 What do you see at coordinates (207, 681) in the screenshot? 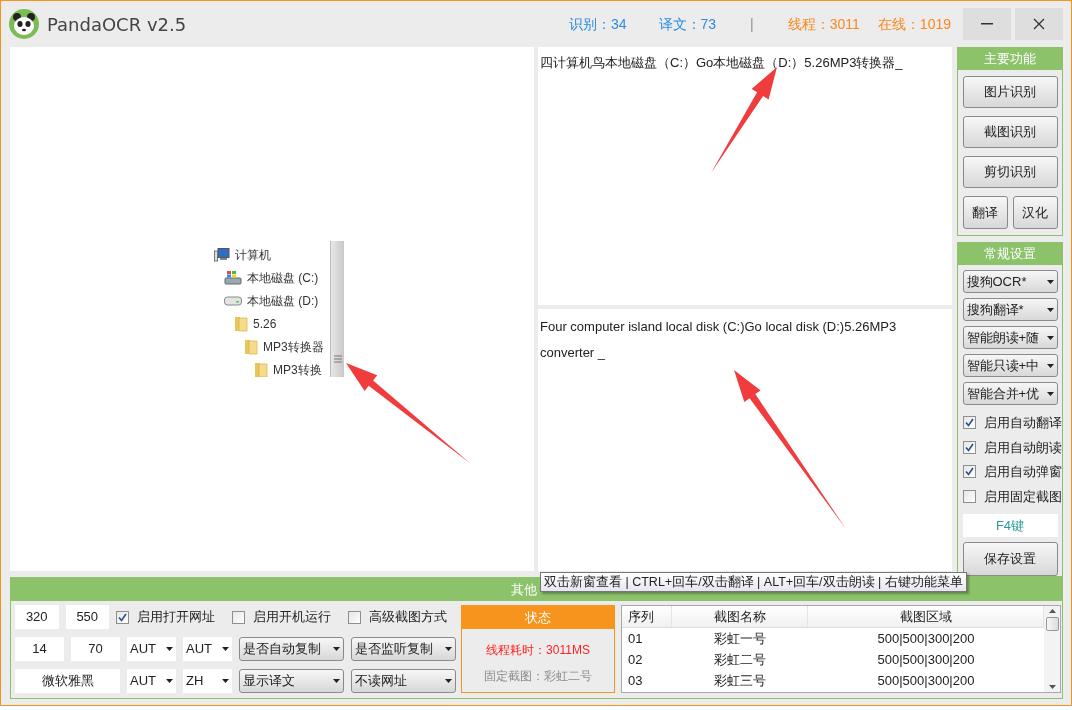
I see `dropdown: ZH` at bounding box center [207, 681].